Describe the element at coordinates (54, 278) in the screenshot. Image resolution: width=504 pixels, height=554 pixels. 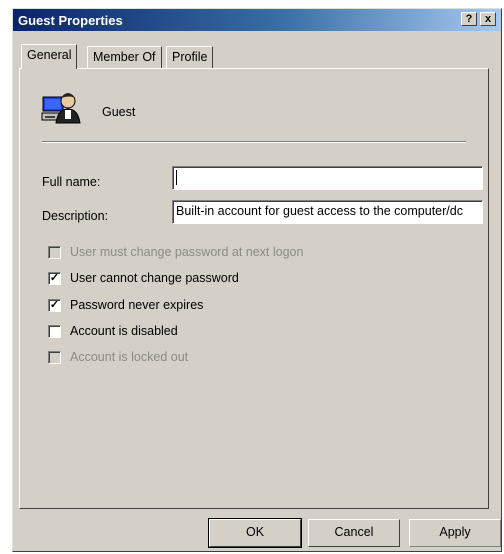
I see `cannot-change-password-checkbox: ✓` at that location.